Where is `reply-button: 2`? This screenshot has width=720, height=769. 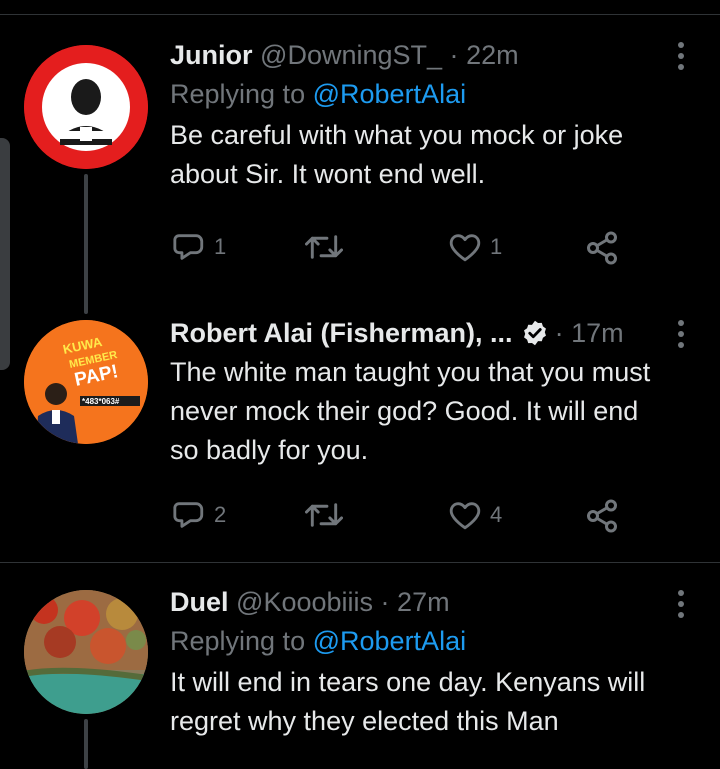 reply-button: 2 is located at coordinates (199, 515).